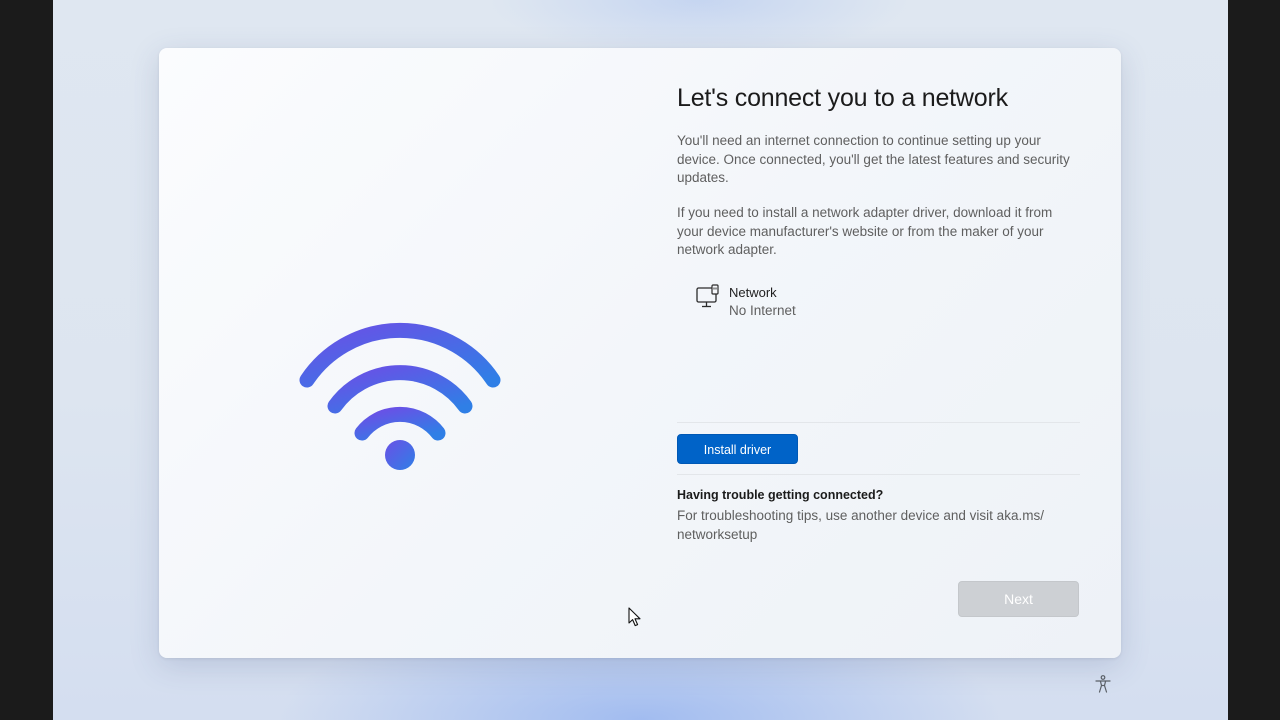 The height and width of the screenshot is (720, 1280). I want to click on accessibility-icon, so click(1103, 684).